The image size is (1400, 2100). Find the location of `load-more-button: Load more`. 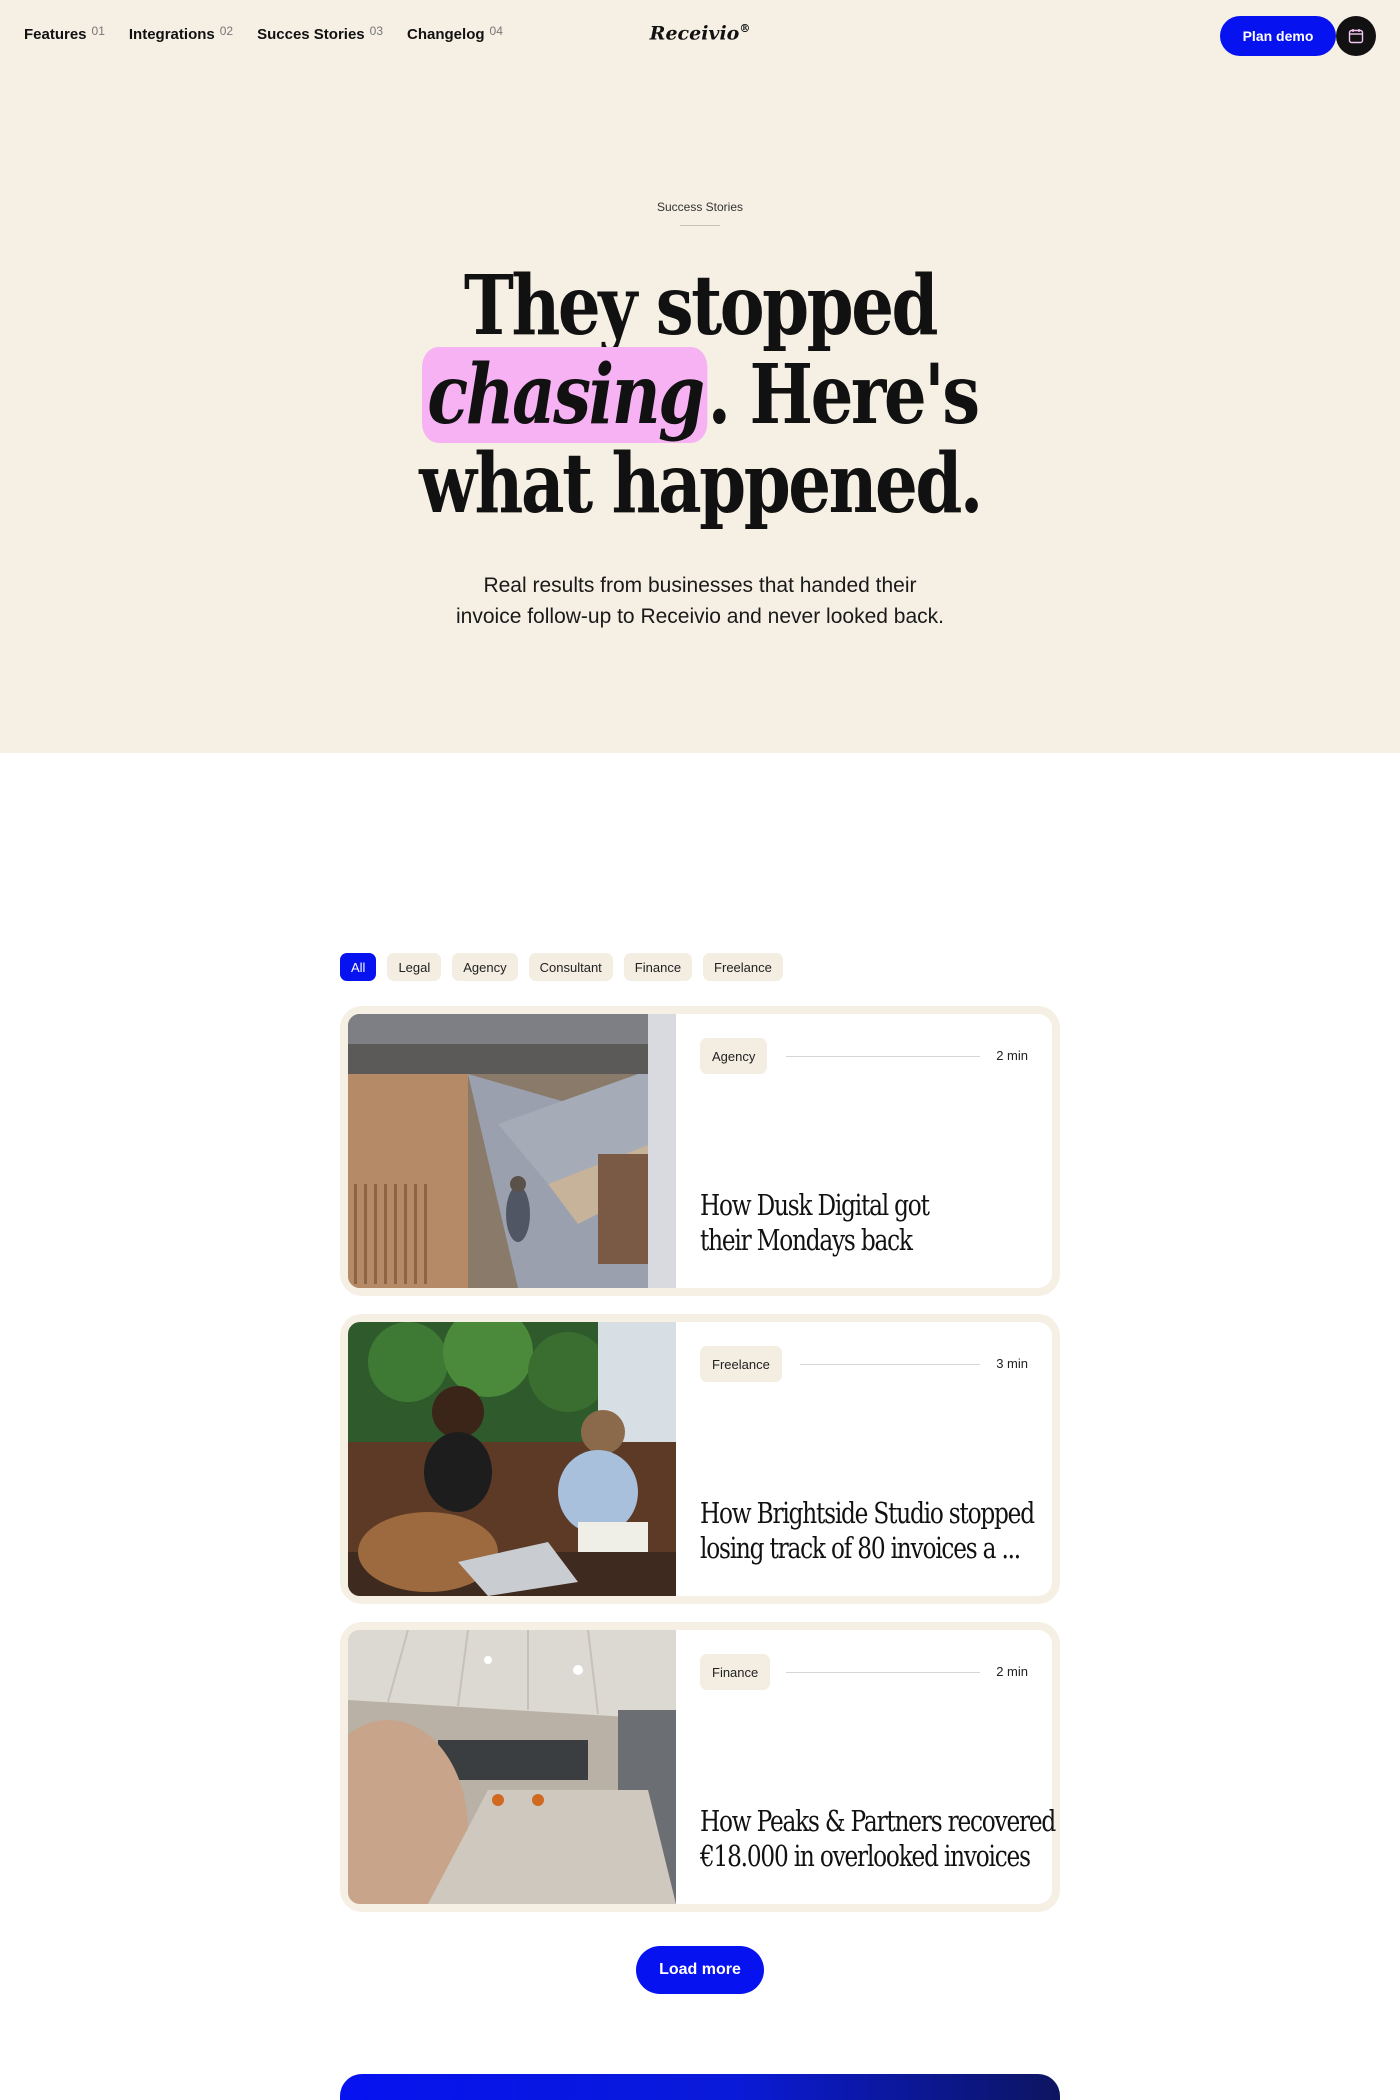

load-more-button: Load more is located at coordinates (700, 1970).